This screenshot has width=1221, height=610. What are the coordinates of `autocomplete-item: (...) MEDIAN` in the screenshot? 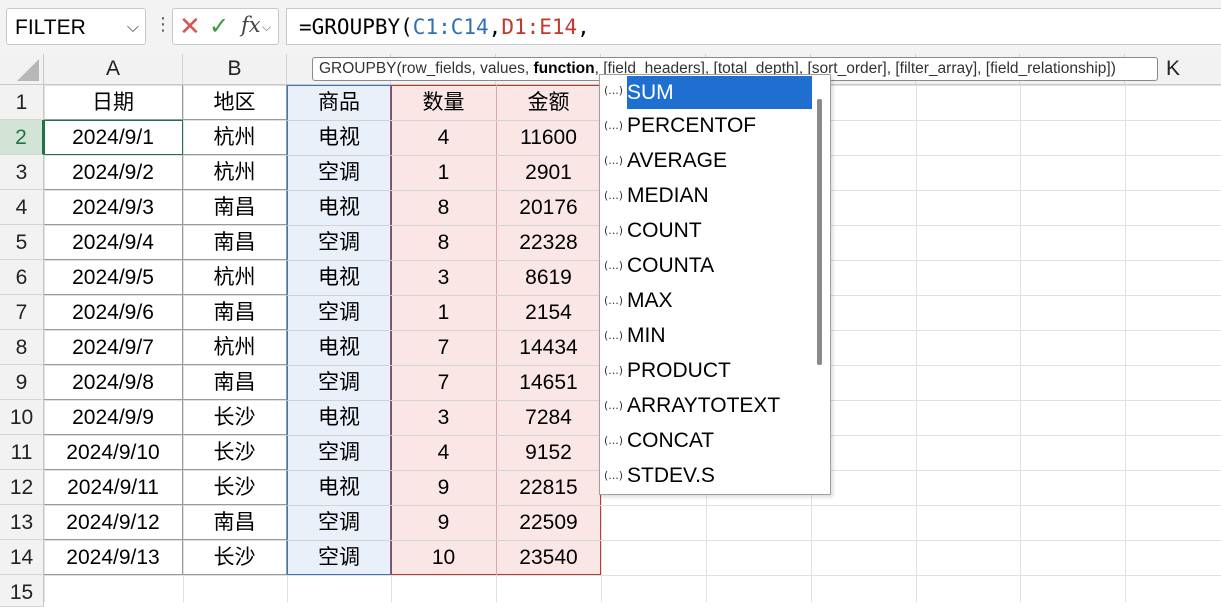 It's located at (706, 198).